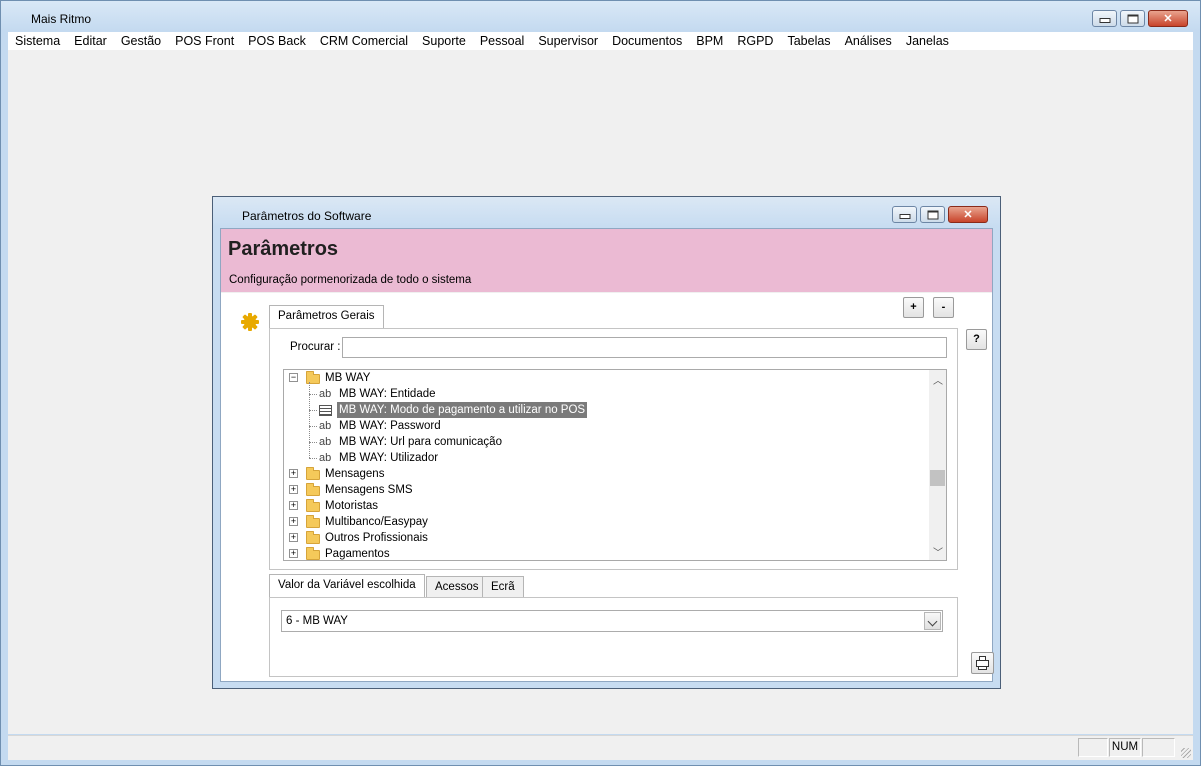 The height and width of the screenshot is (766, 1201). I want to click on tree-node-label: Mensagens, so click(355, 474).